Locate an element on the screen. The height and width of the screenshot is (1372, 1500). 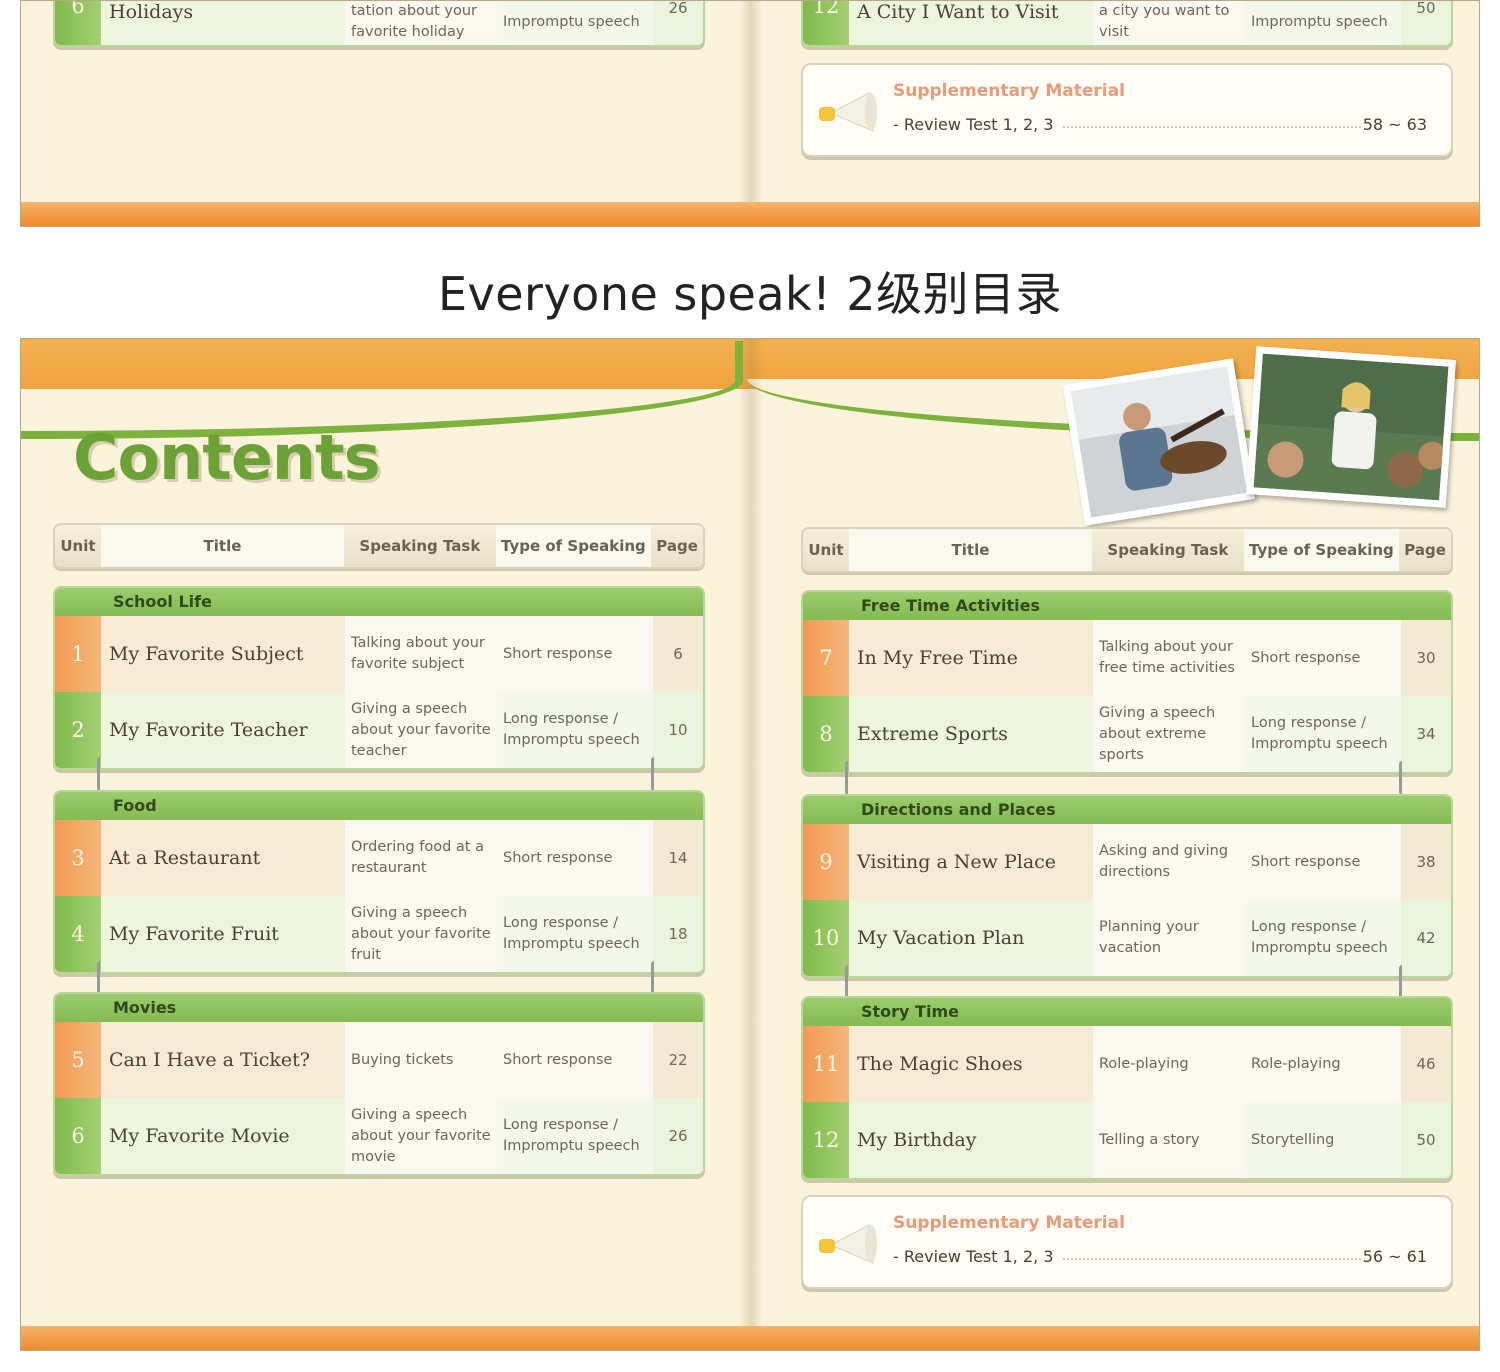
unit-number: 3 is located at coordinates (78, 858).